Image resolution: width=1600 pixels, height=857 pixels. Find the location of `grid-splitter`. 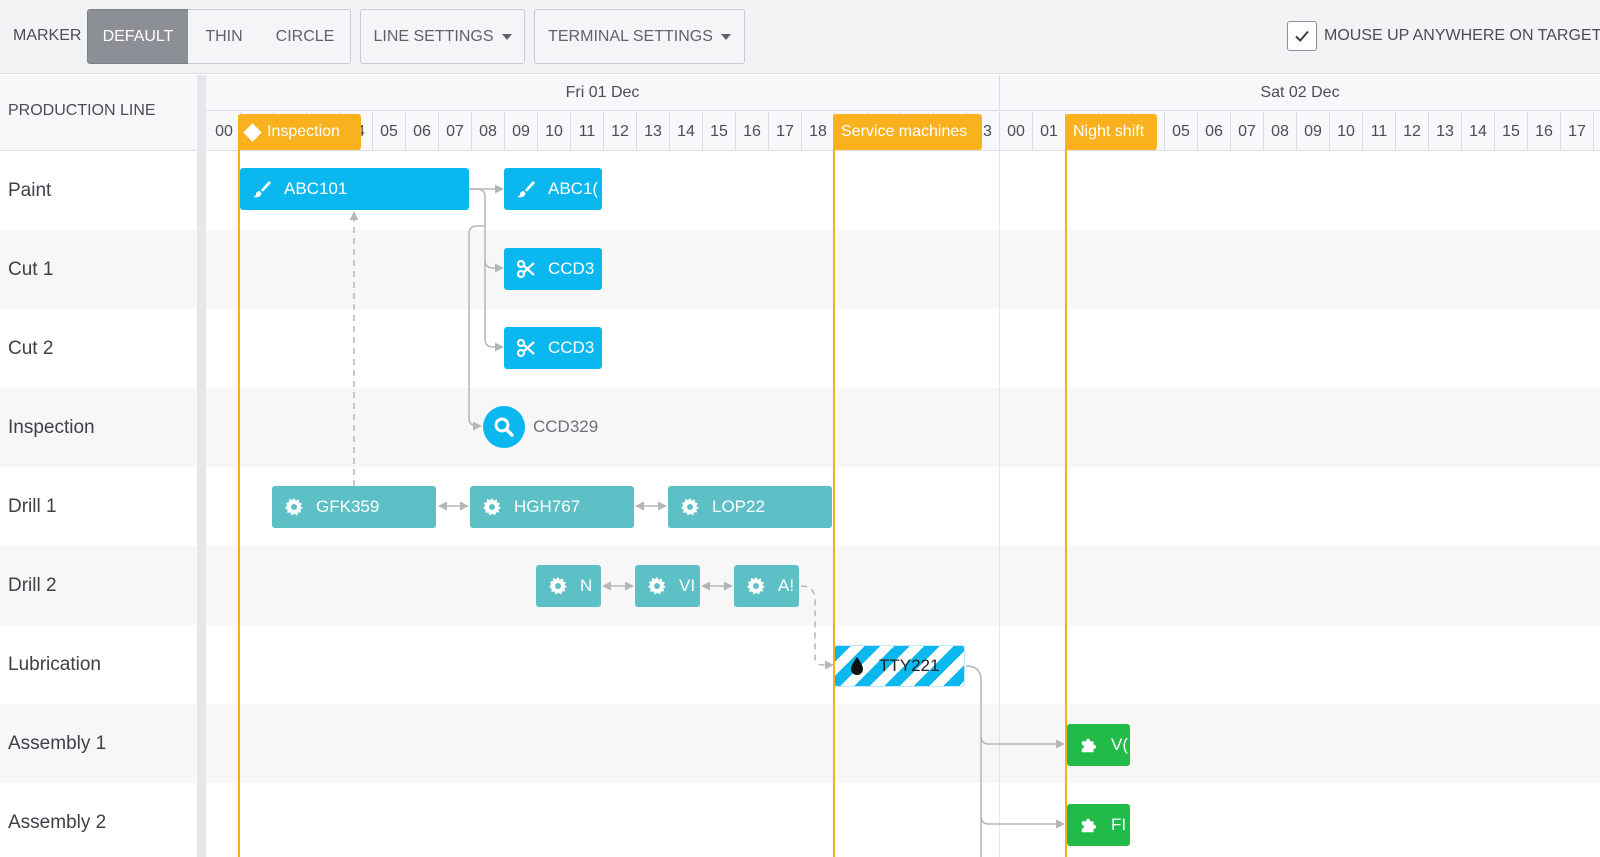

grid-splitter is located at coordinates (201, 466).